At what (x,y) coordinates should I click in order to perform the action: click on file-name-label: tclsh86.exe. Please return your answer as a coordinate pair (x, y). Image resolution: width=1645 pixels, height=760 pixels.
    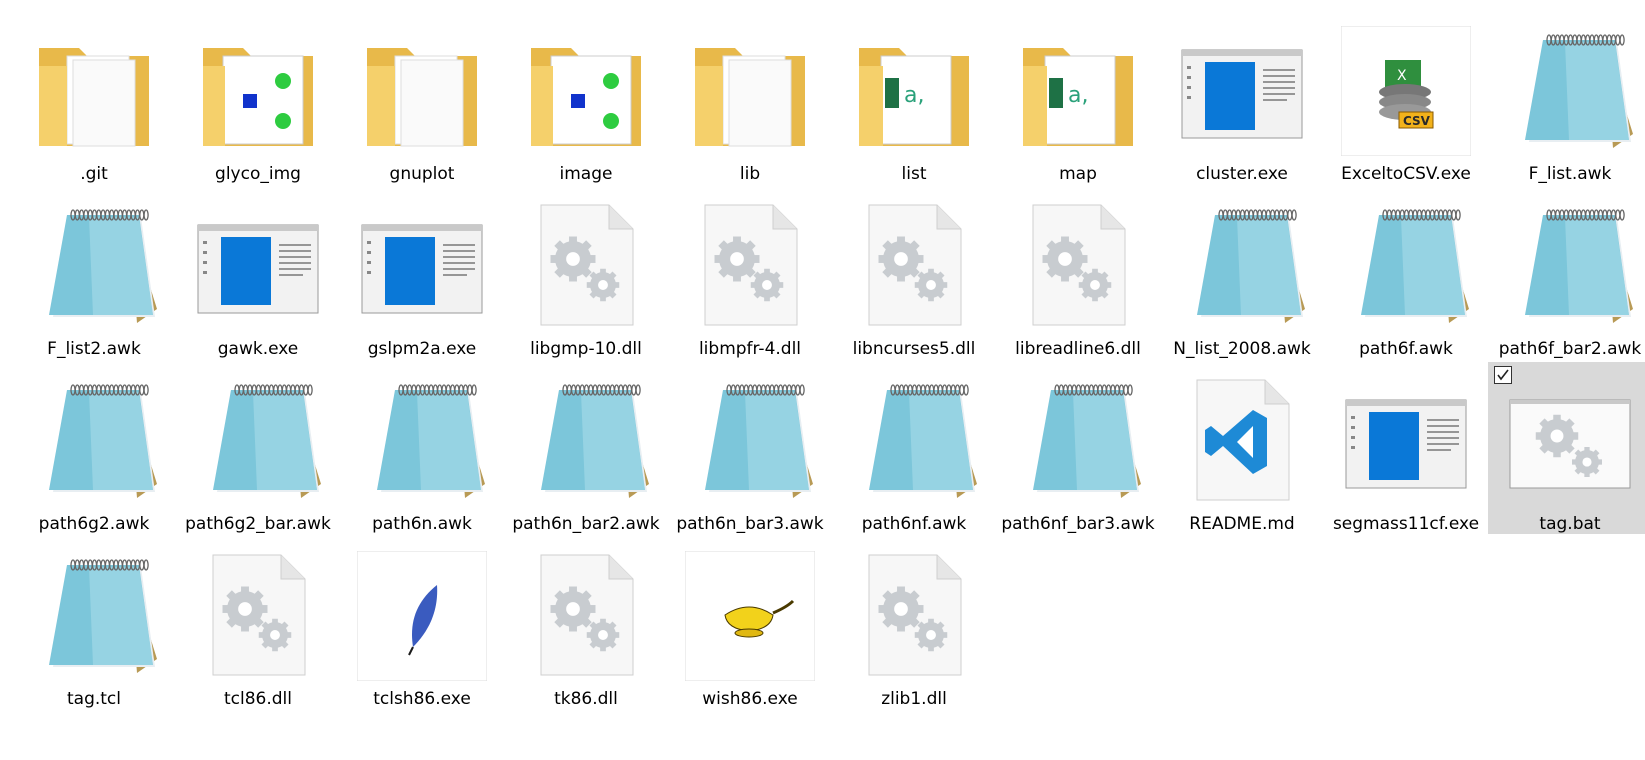
    Looking at the image, I should click on (422, 699).